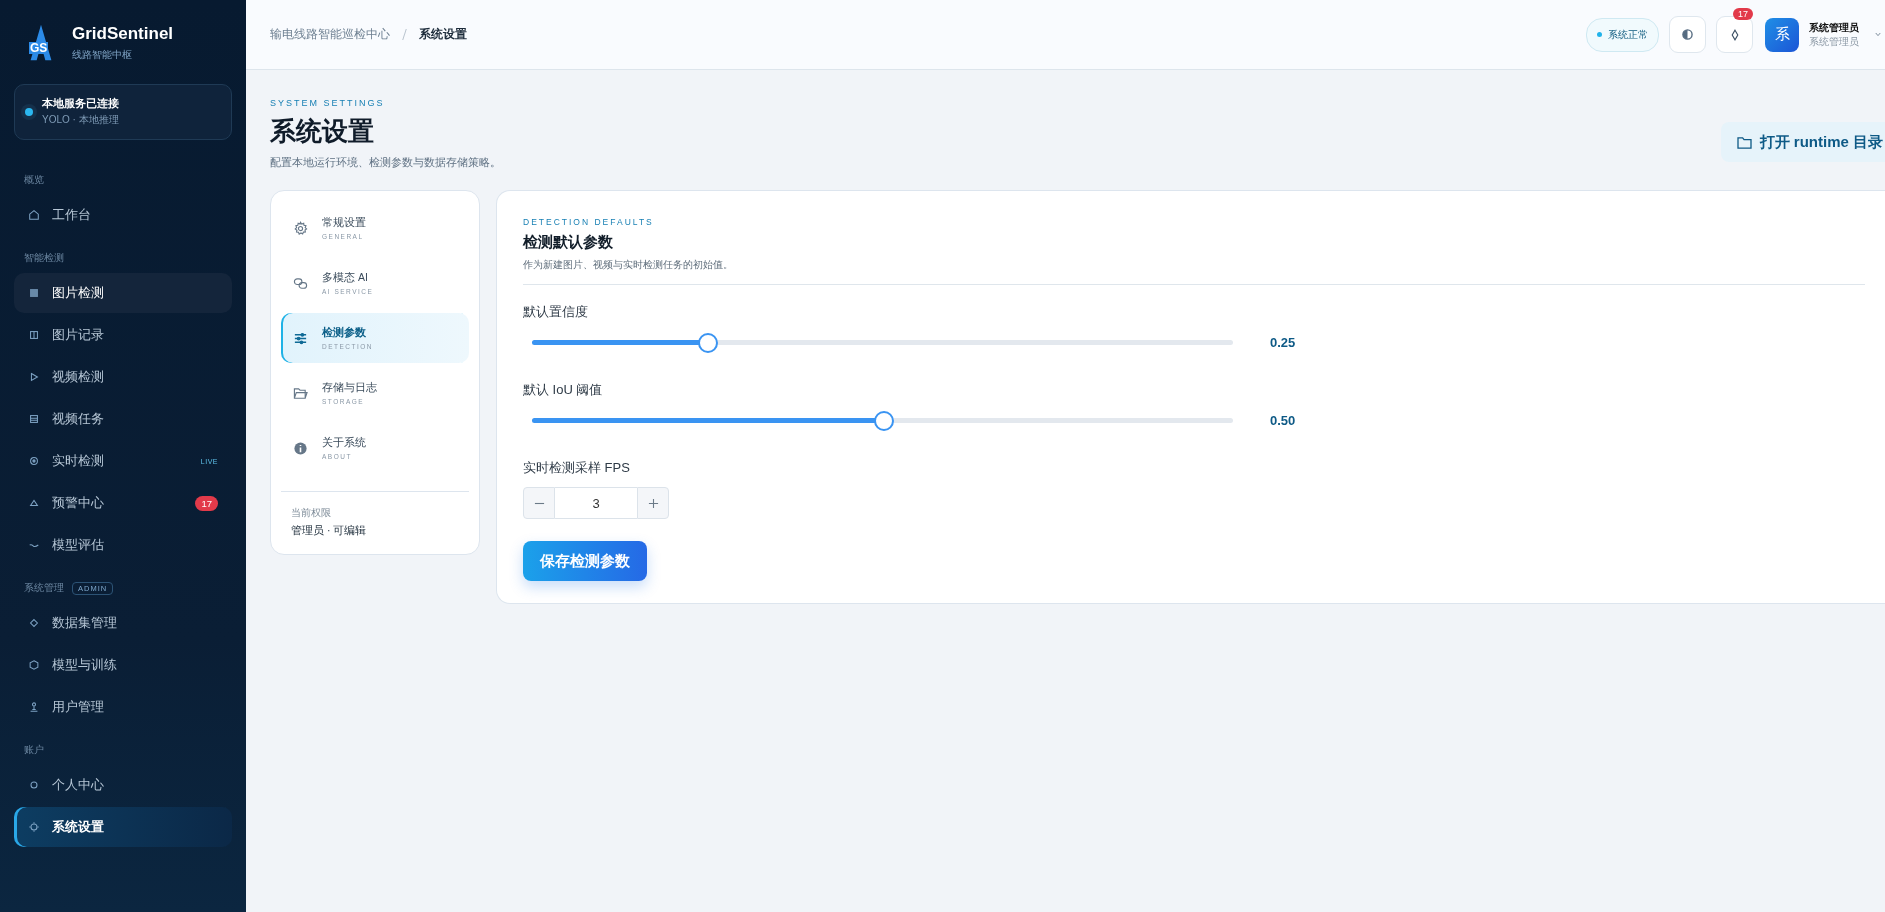  What do you see at coordinates (34, 419) in the screenshot?
I see `list-icon` at bounding box center [34, 419].